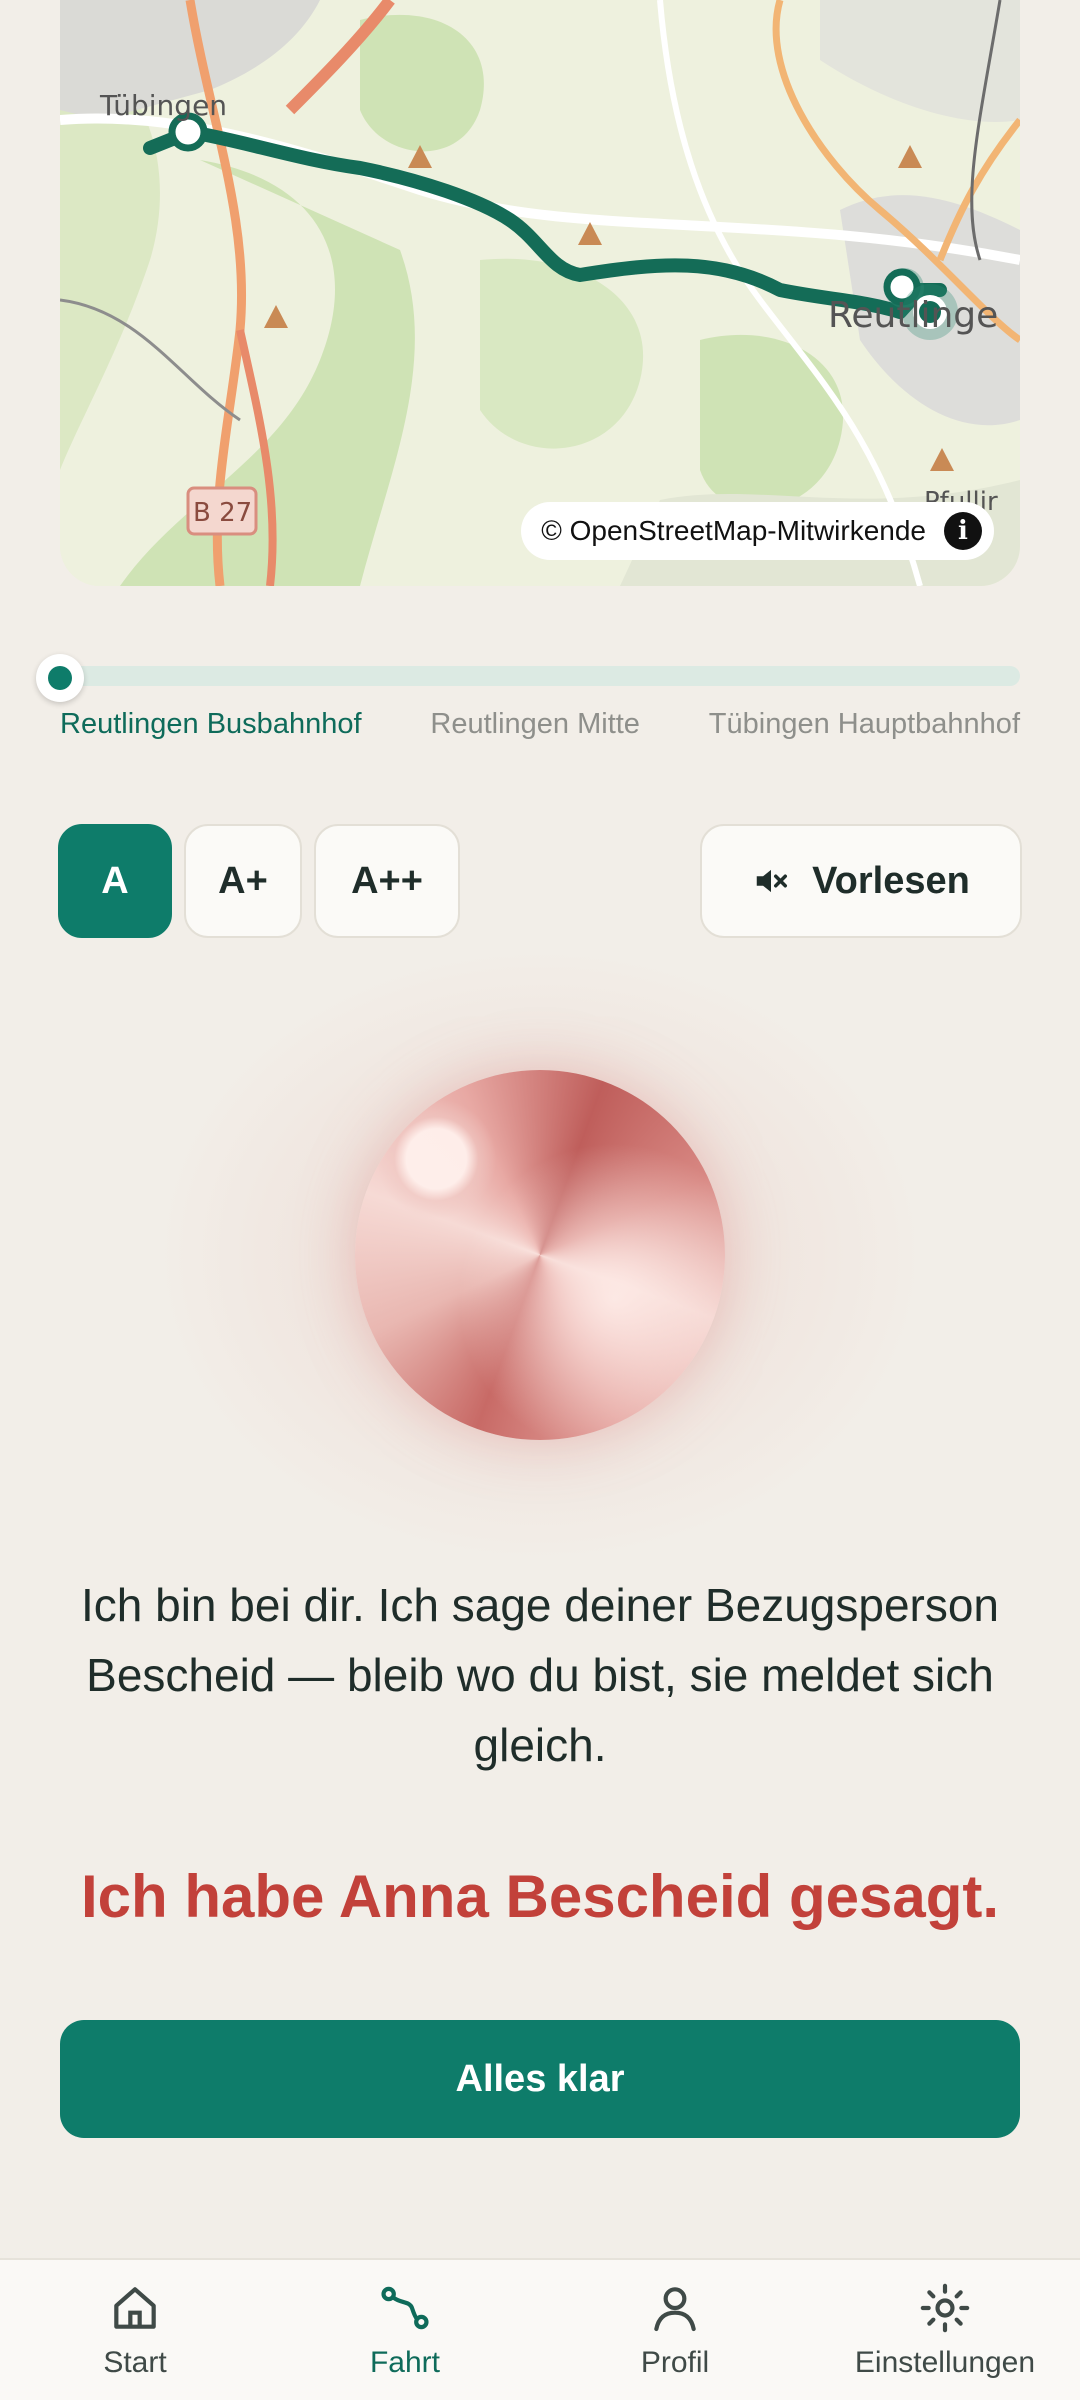  Describe the element at coordinates (864, 724) in the screenshot. I see `stop-destination: Tübingen Hauptbahnhof` at that location.